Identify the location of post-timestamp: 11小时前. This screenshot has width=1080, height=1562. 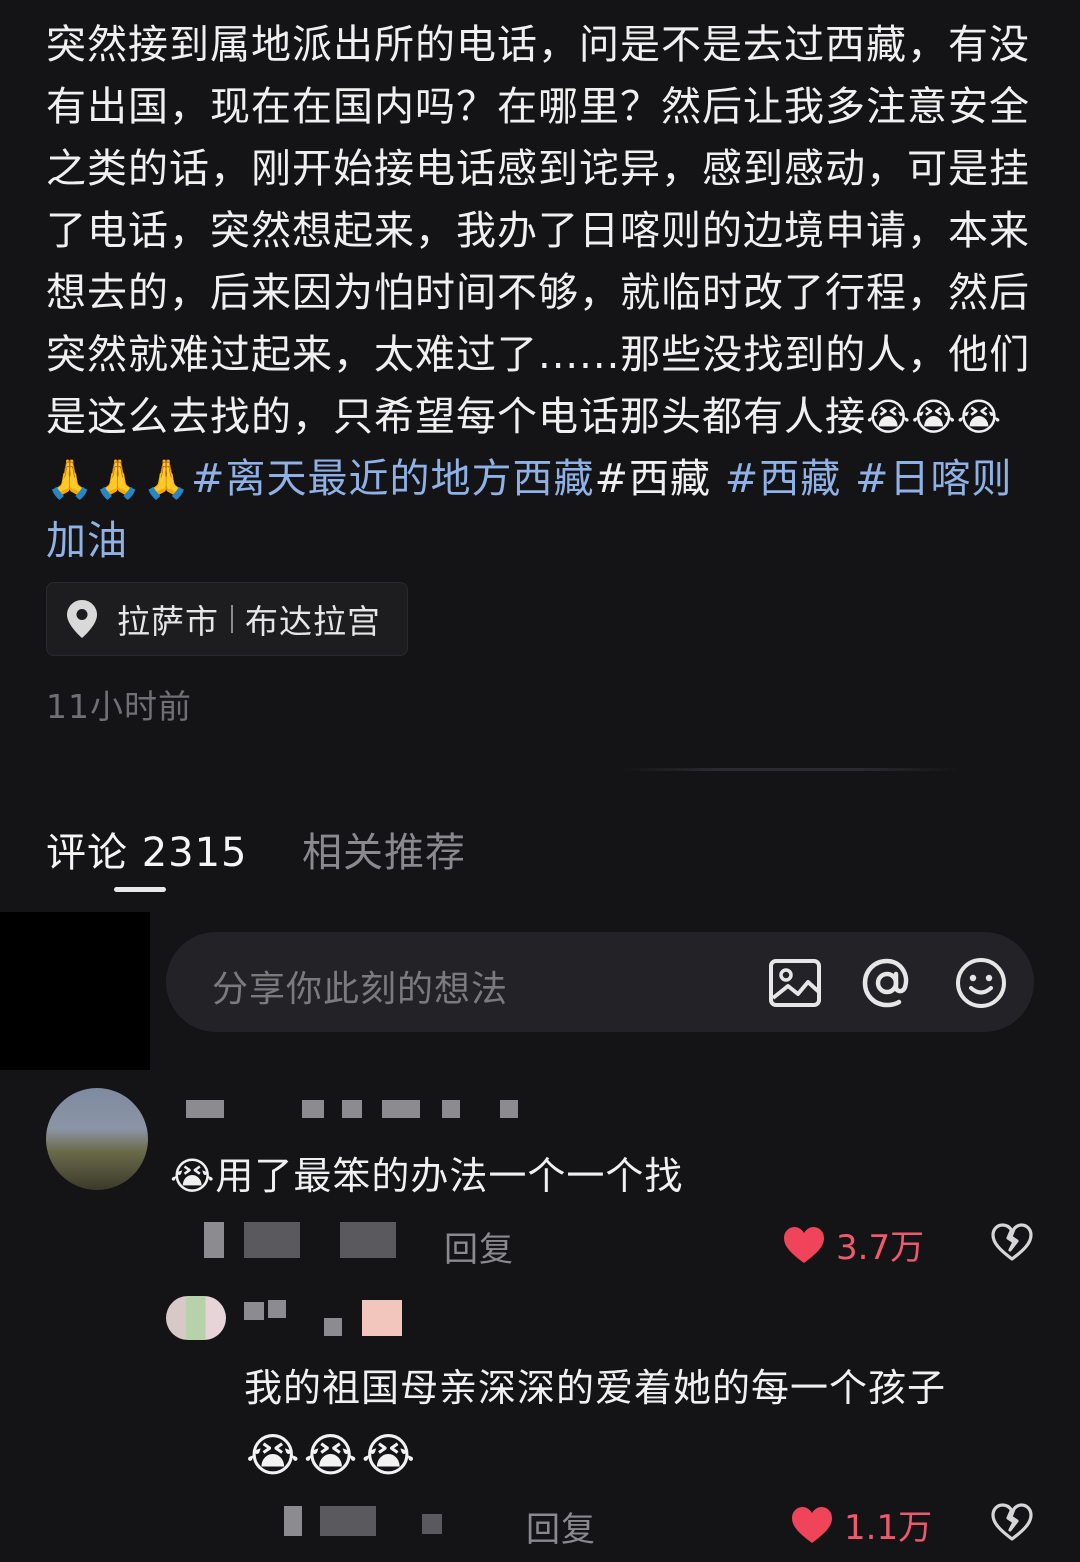
(119, 706).